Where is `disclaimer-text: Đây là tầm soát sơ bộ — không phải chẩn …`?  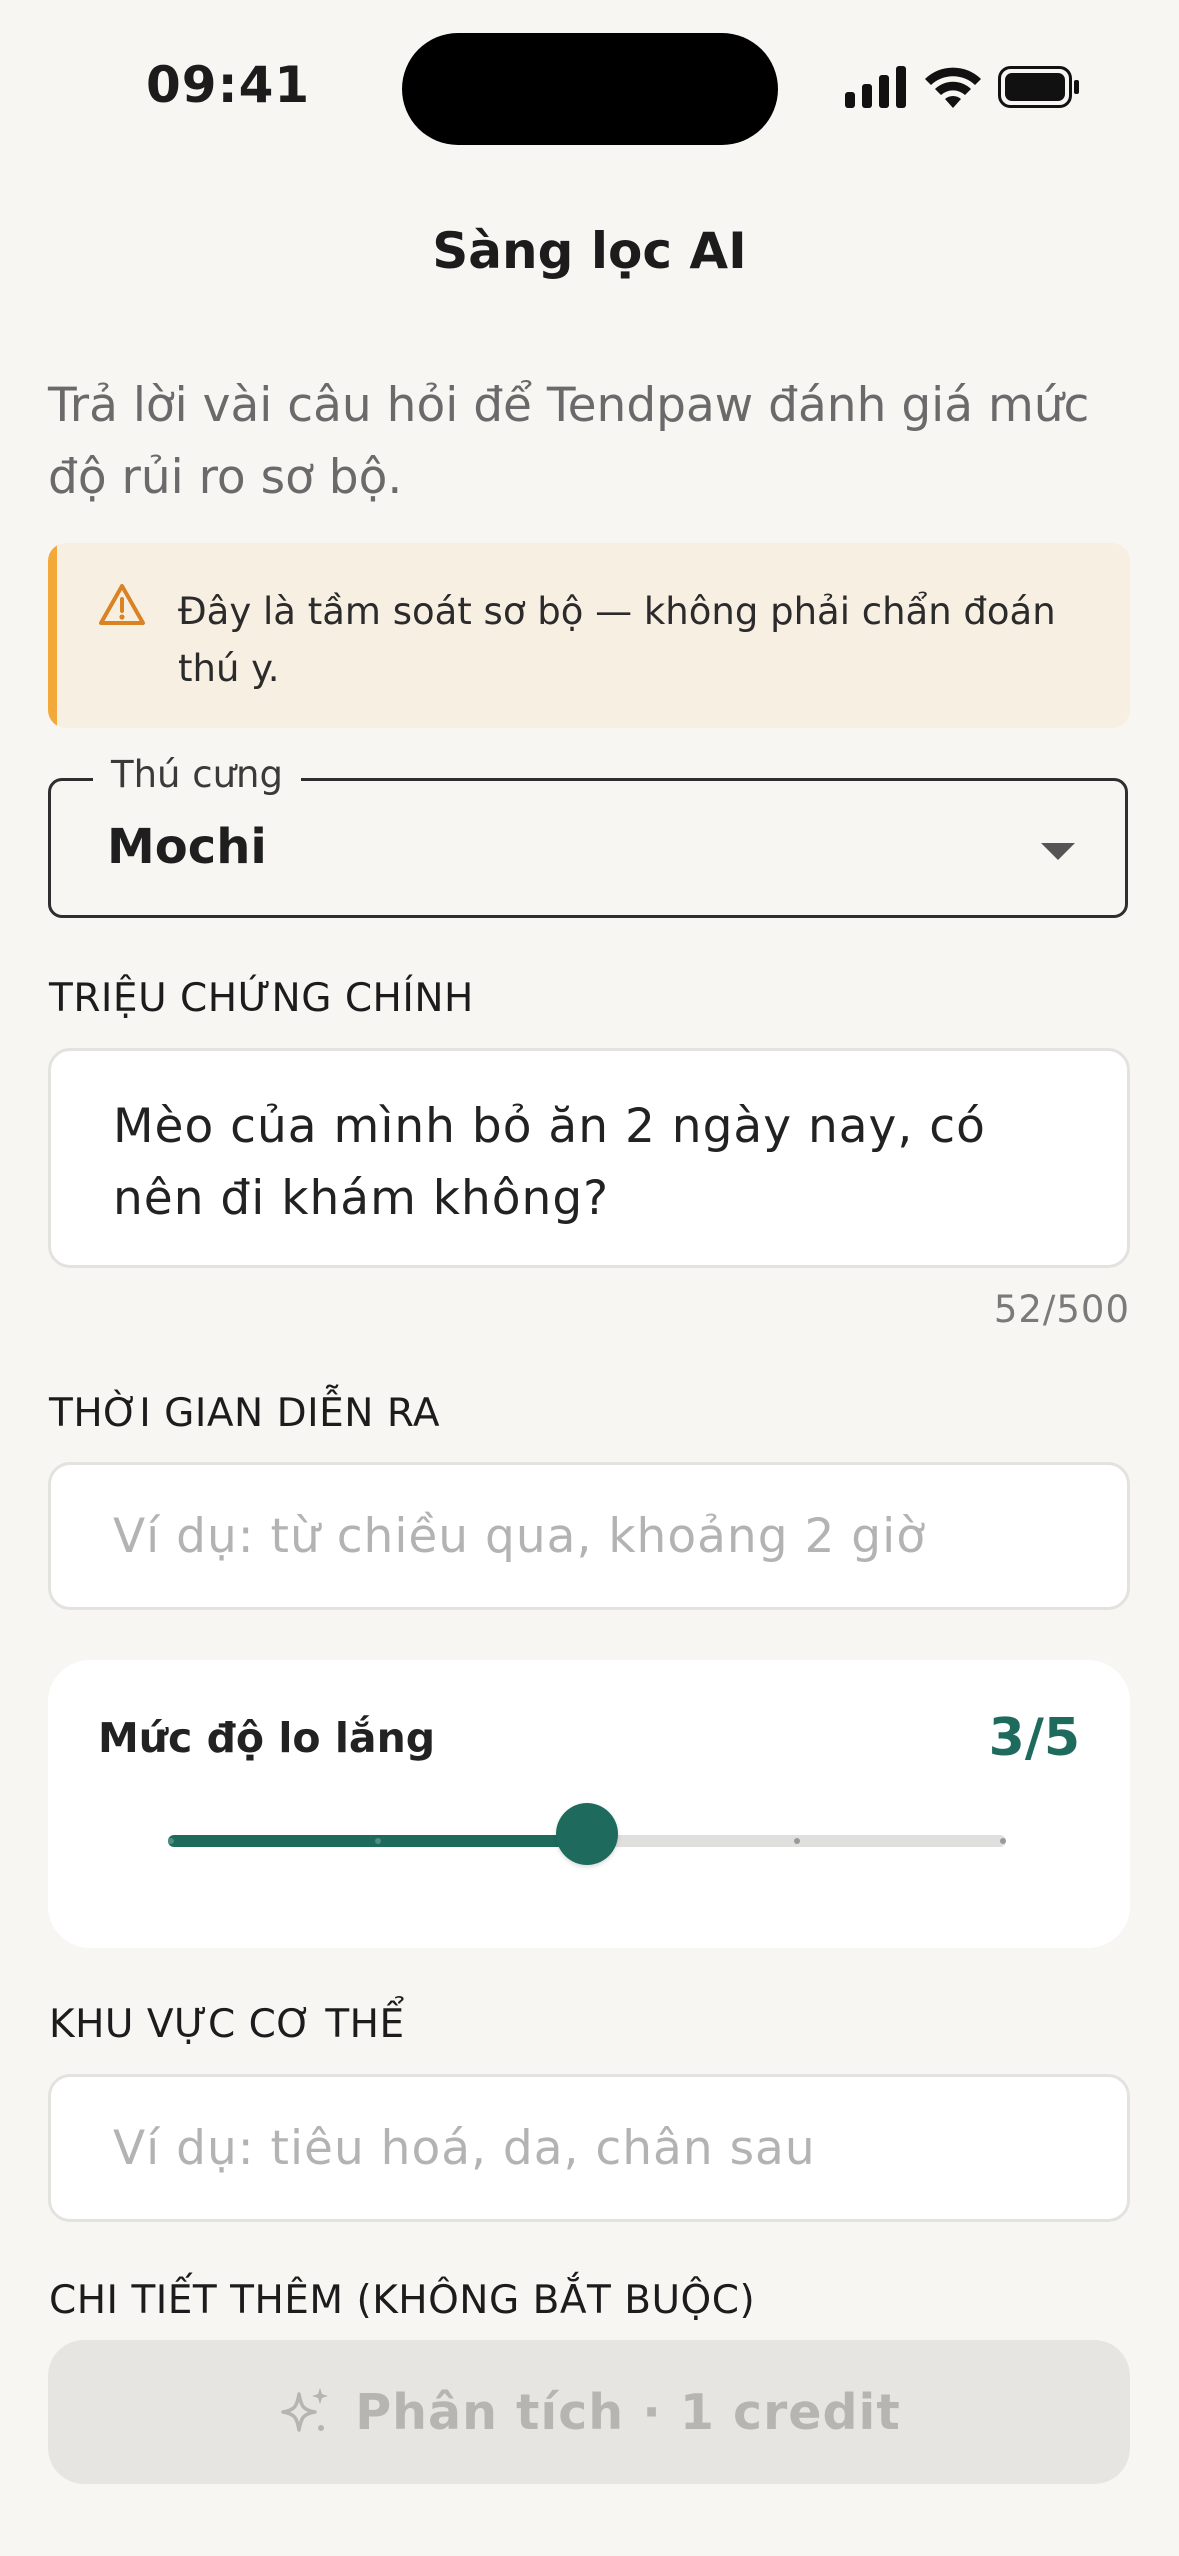
disclaimer-text: Đây là tầm soát sơ bộ — không phải chẩn … is located at coordinates (617, 640).